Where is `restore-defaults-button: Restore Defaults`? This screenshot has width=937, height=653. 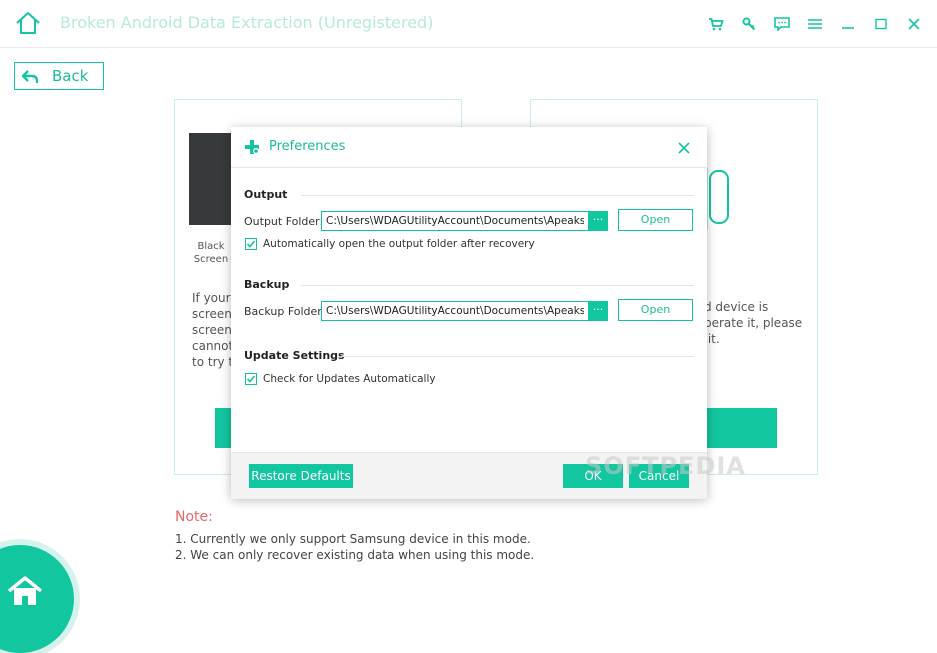
restore-defaults-button: Restore Defaults is located at coordinates (301, 476).